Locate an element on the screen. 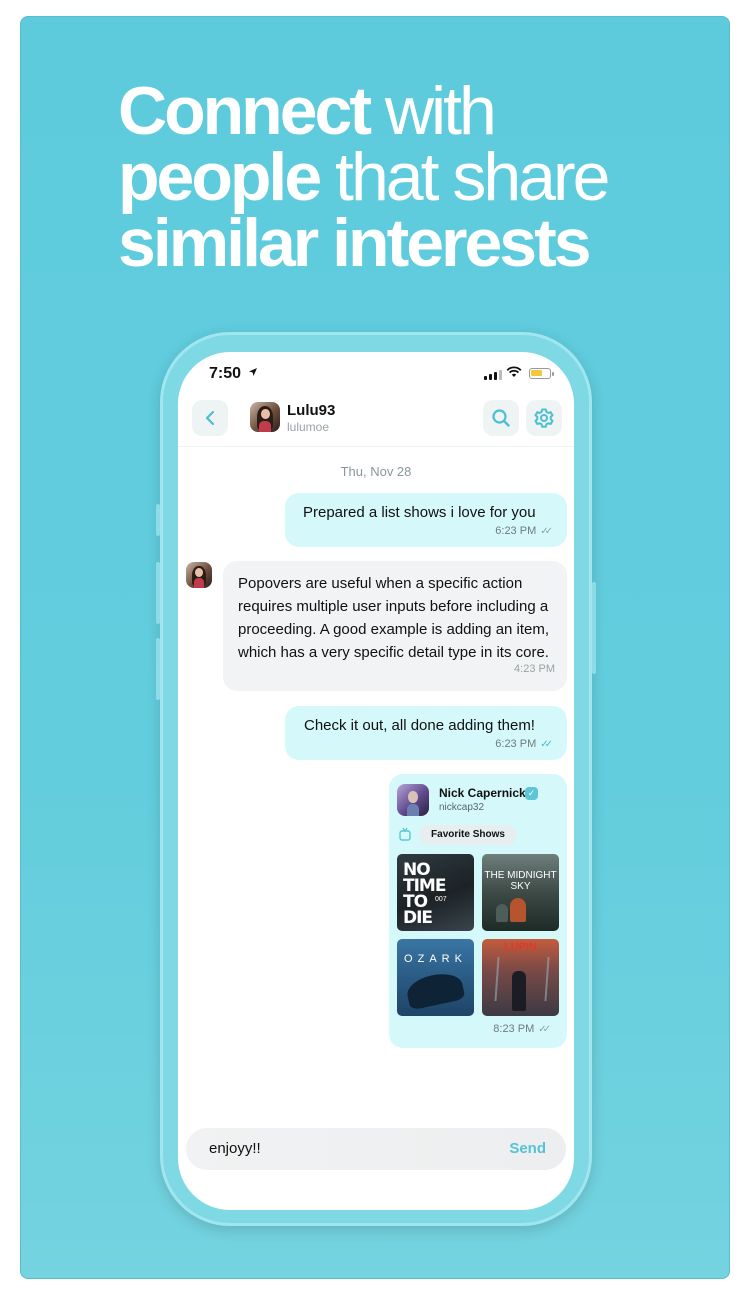 The width and height of the screenshot is (748, 1296). poster-the-midnight-sky: THE MIDNIGHT SKY is located at coordinates (520, 892).